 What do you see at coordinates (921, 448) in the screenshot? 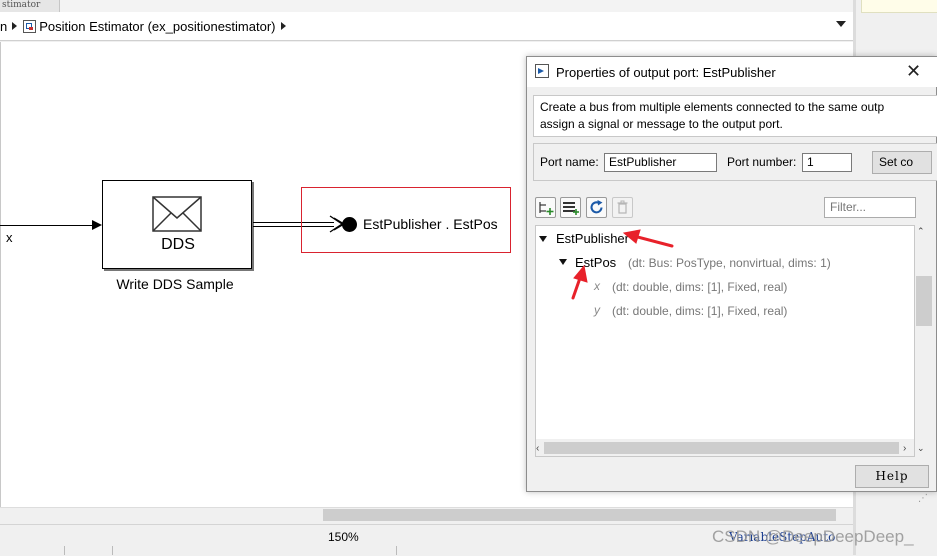
I see `chevron-down-icon: ⌄` at bounding box center [921, 448].